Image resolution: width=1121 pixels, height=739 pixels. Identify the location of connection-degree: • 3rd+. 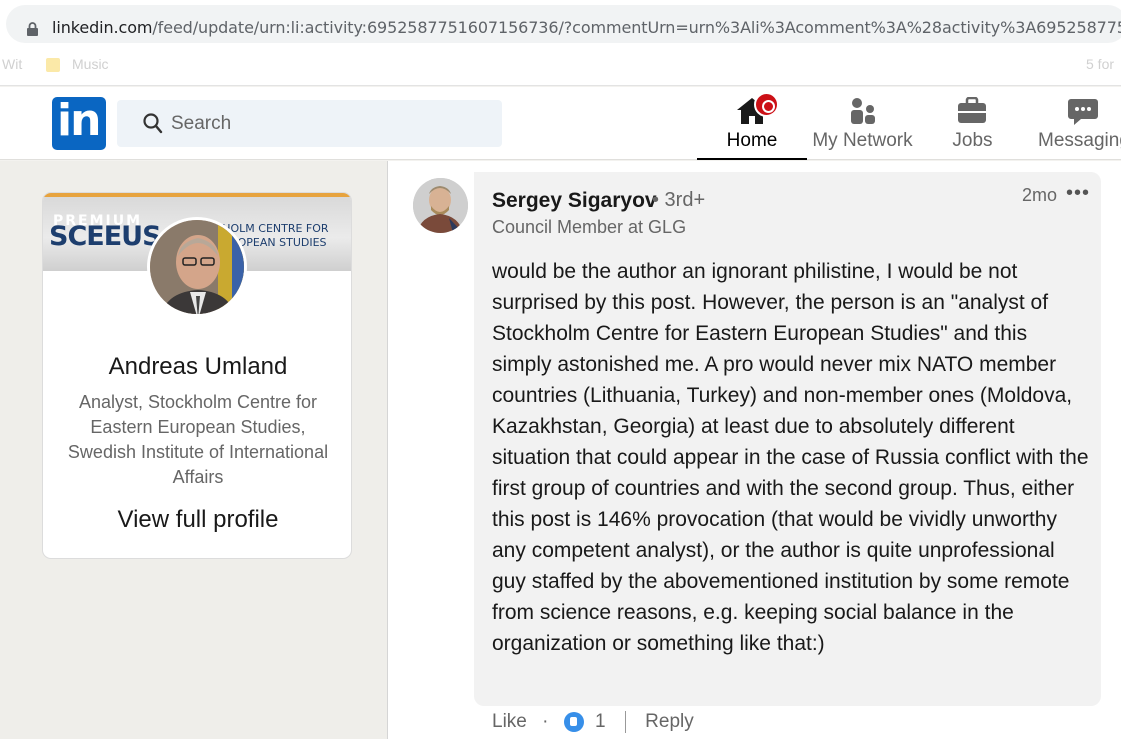
(679, 200).